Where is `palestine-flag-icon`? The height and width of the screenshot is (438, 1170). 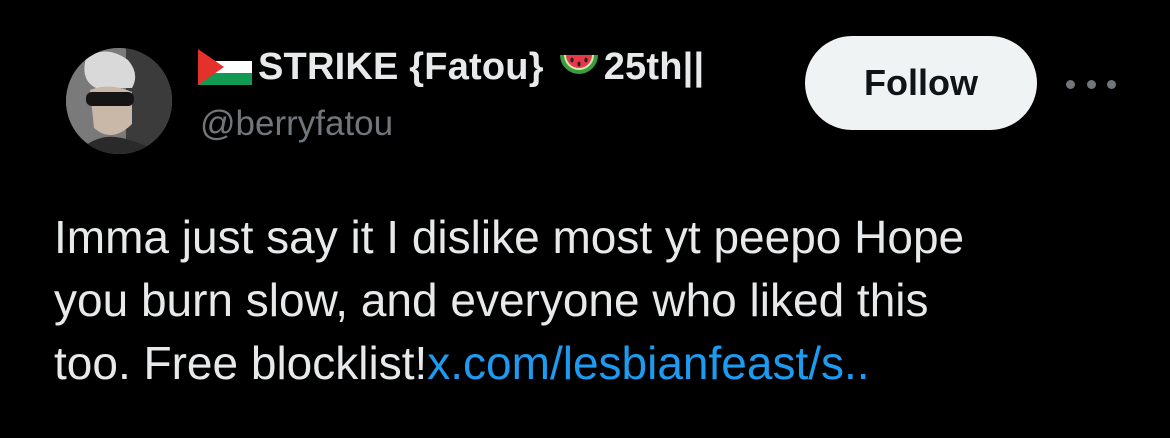 palestine-flag-icon is located at coordinates (225, 67).